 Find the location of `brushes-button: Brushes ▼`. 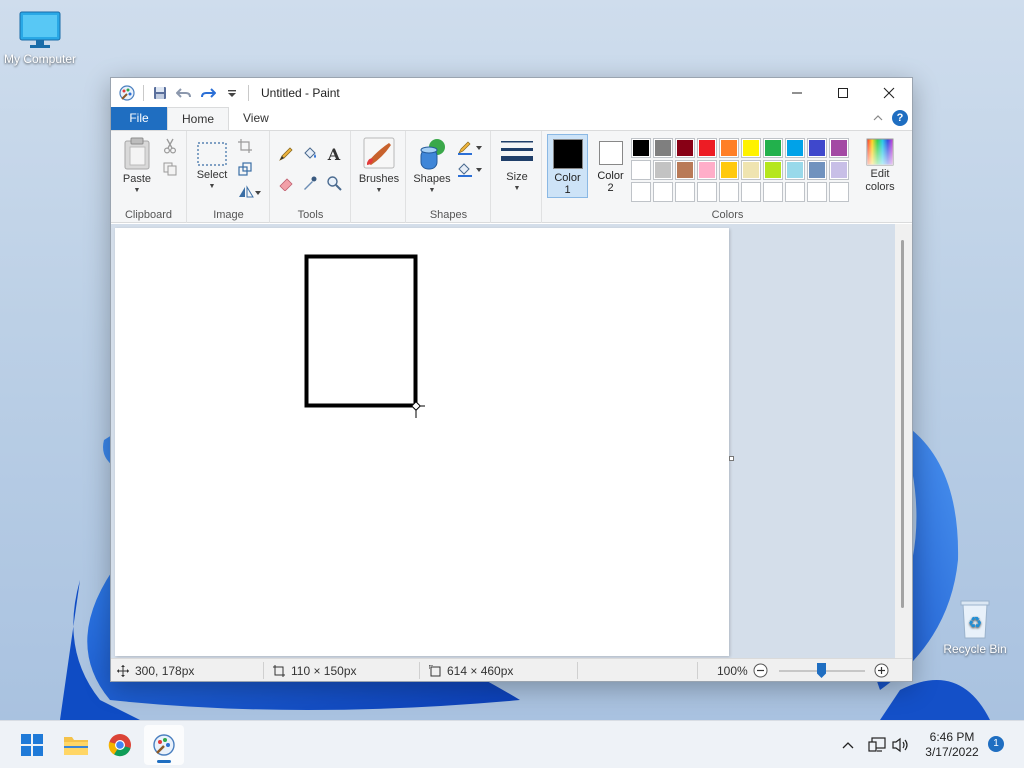

brushes-button: Brushes ▼ is located at coordinates (379, 166).